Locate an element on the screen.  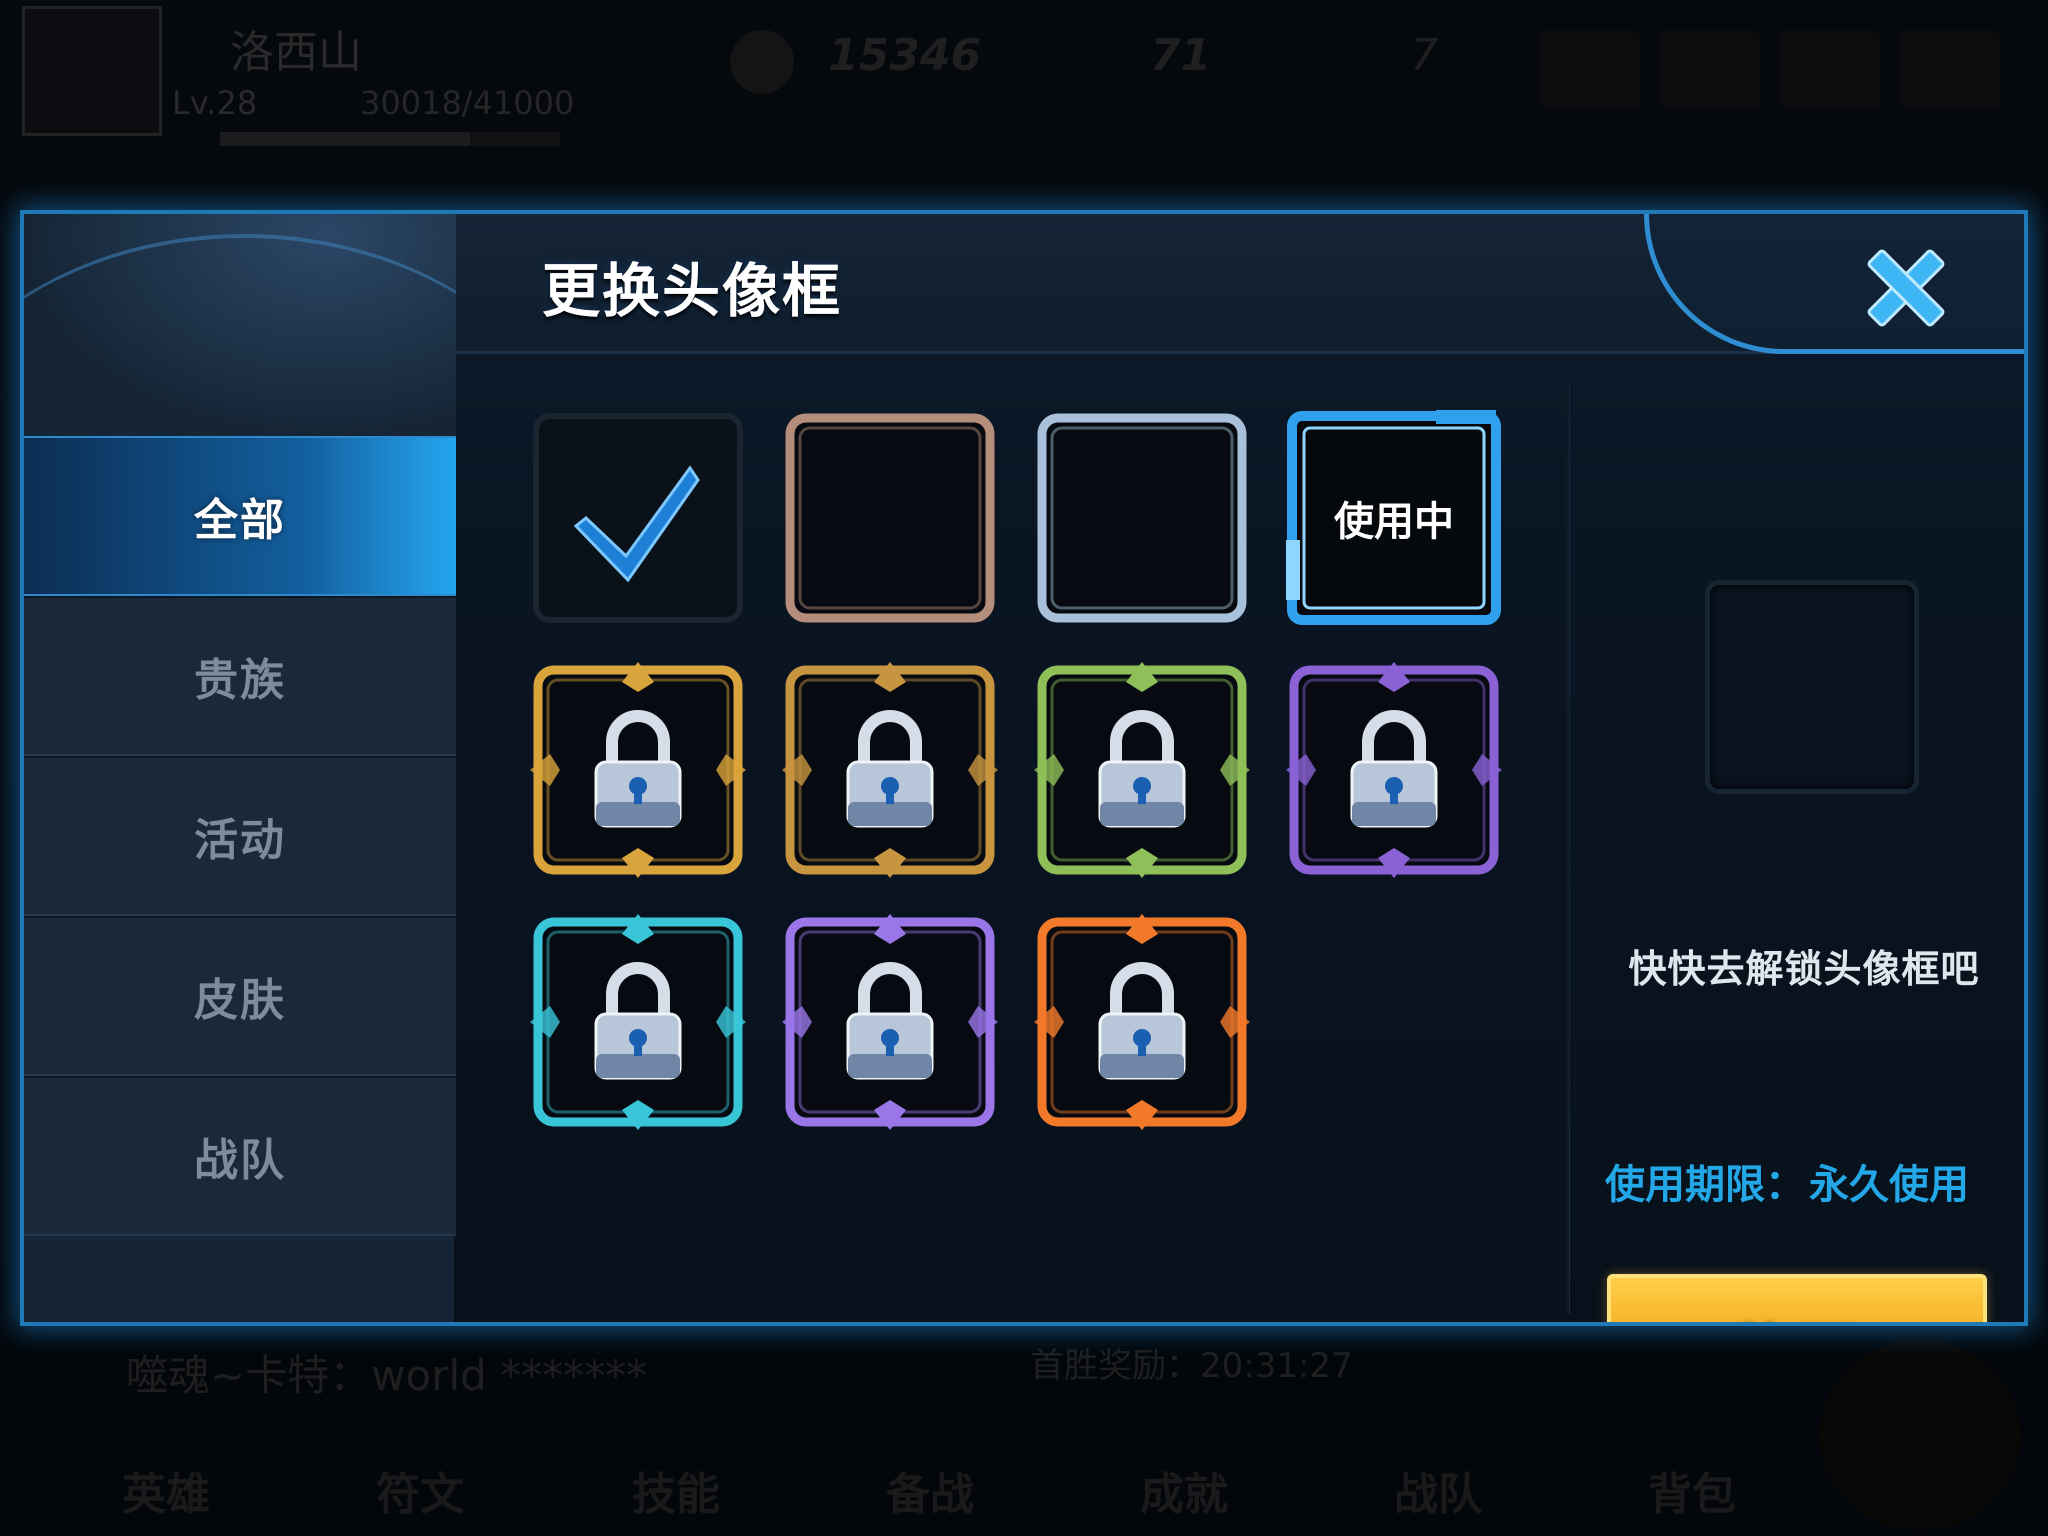
frame-bronze-art is located at coordinates (890, 518).